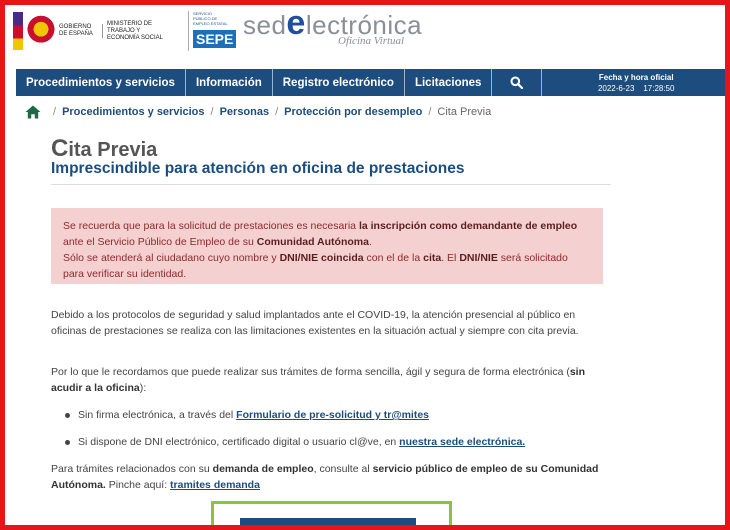  What do you see at coordinates (328, 521) in the screenshot?
I see `cita-previa-button` at bounding box center [328, 521].